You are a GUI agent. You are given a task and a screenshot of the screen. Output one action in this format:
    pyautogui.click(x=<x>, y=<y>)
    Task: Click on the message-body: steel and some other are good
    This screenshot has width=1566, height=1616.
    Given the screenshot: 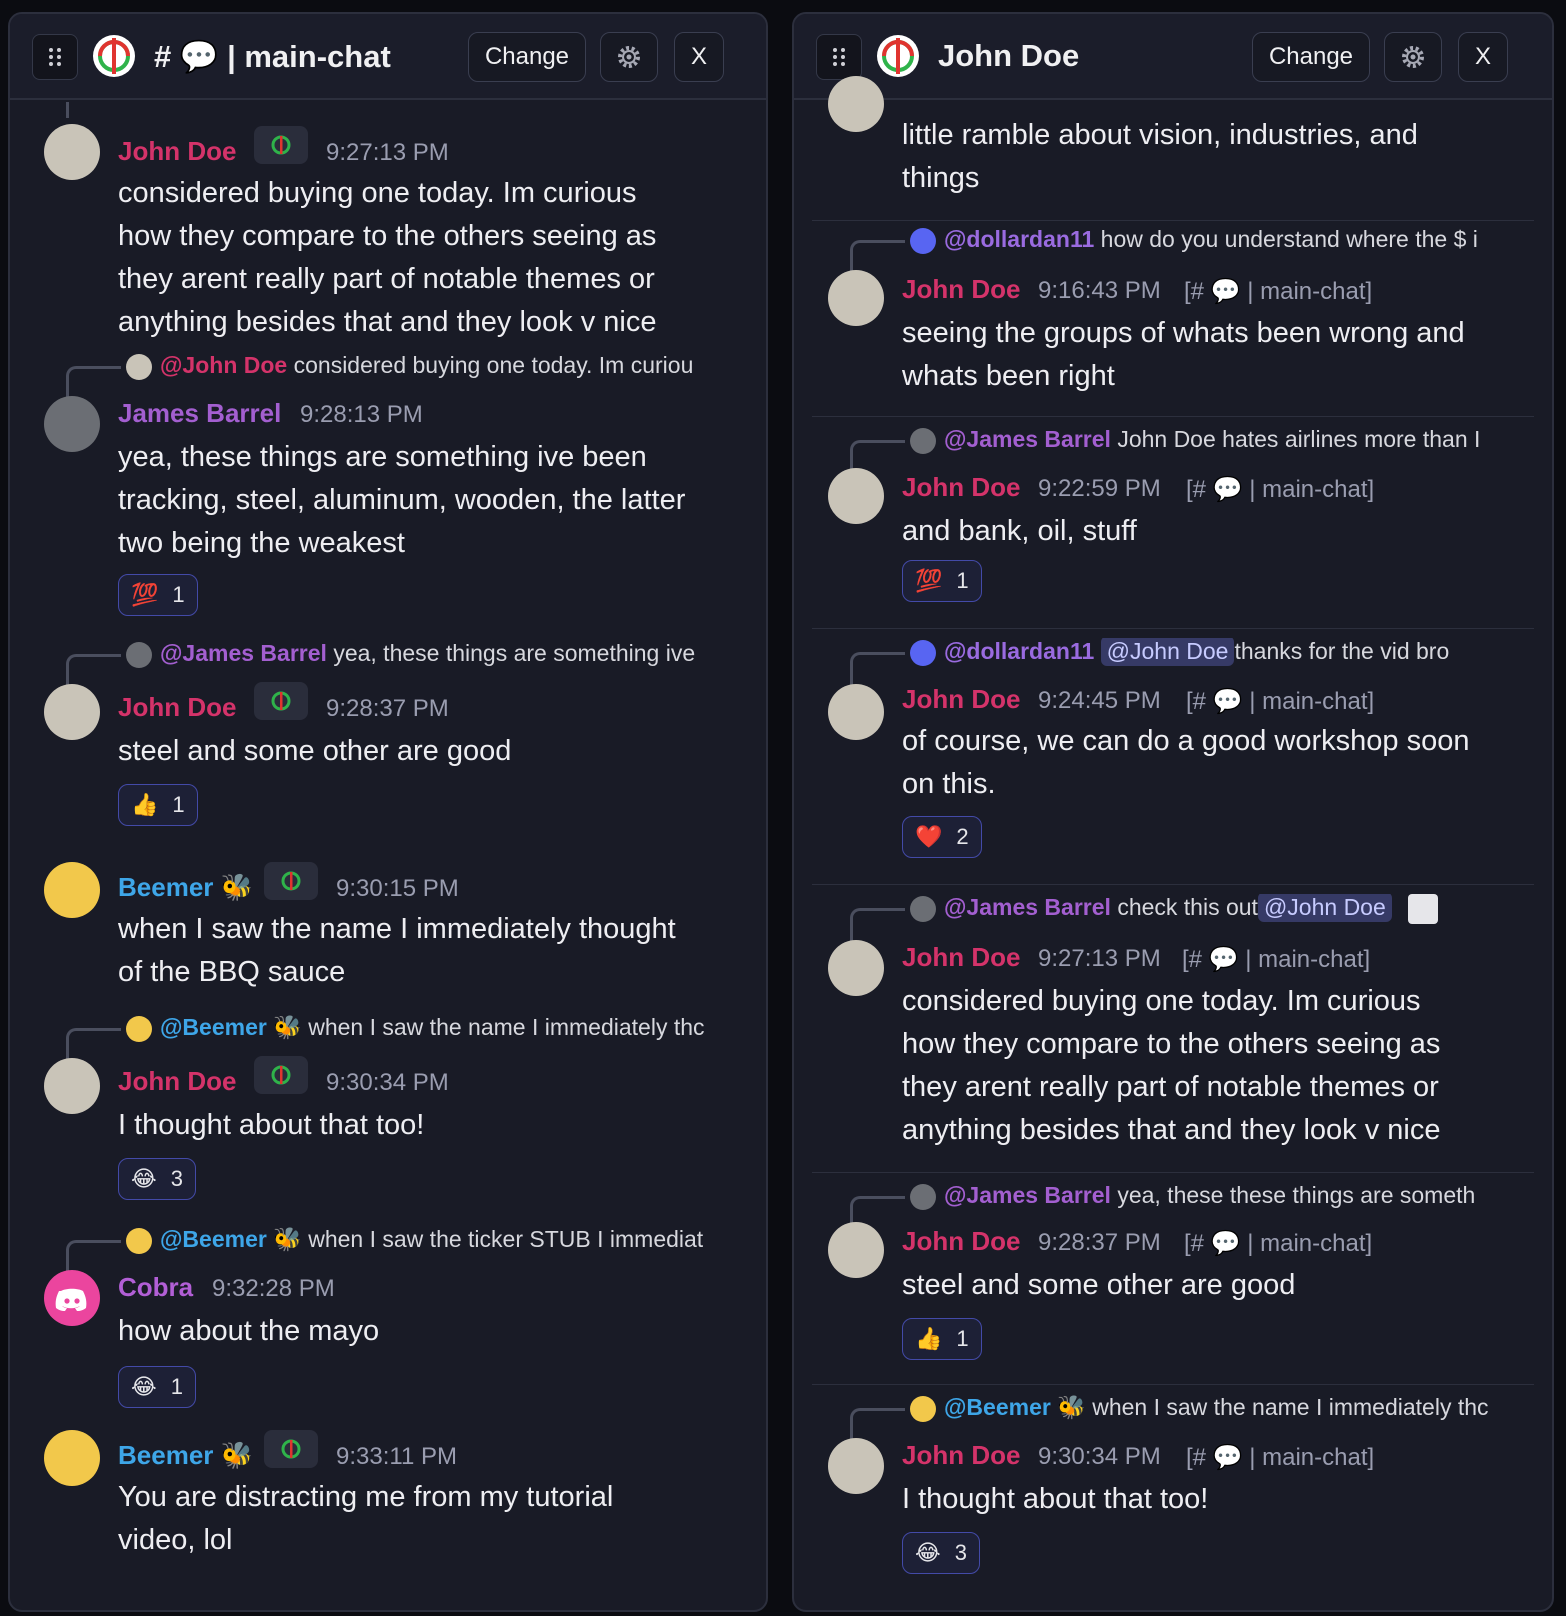 What is the action you would take?
    pyautogui.click(x=1099, y=1285)
    